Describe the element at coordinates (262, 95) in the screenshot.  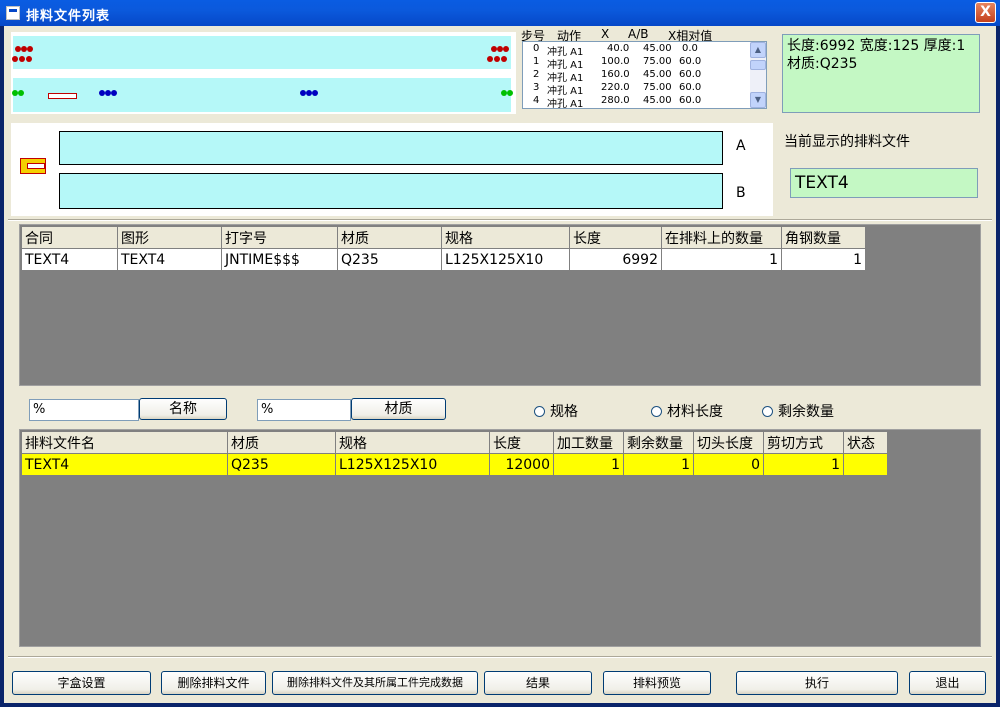
I see `flange-b-strip` at that location.